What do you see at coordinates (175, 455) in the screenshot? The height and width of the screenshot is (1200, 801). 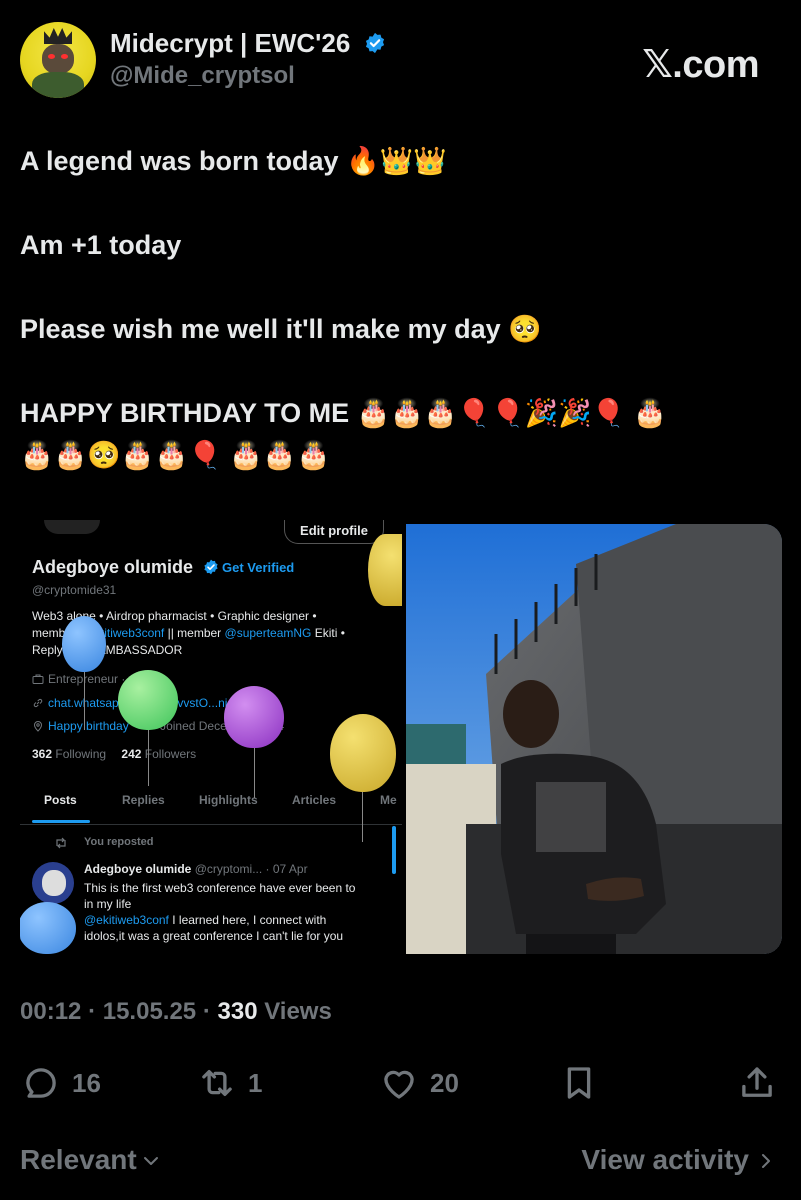 I see `tweet-line: 🎂🎂🥺🎂🎂🎈 🎂🎂🎂` at bounding box center [175, 455].